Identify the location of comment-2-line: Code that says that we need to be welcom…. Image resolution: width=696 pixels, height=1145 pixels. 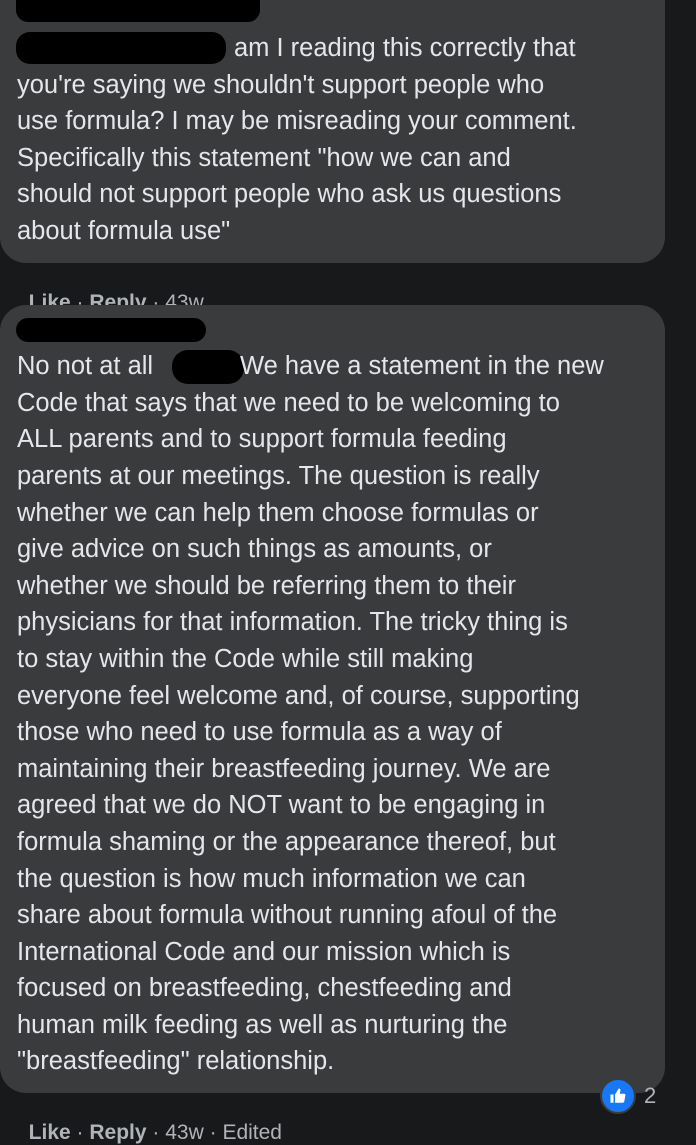
(288, 403).